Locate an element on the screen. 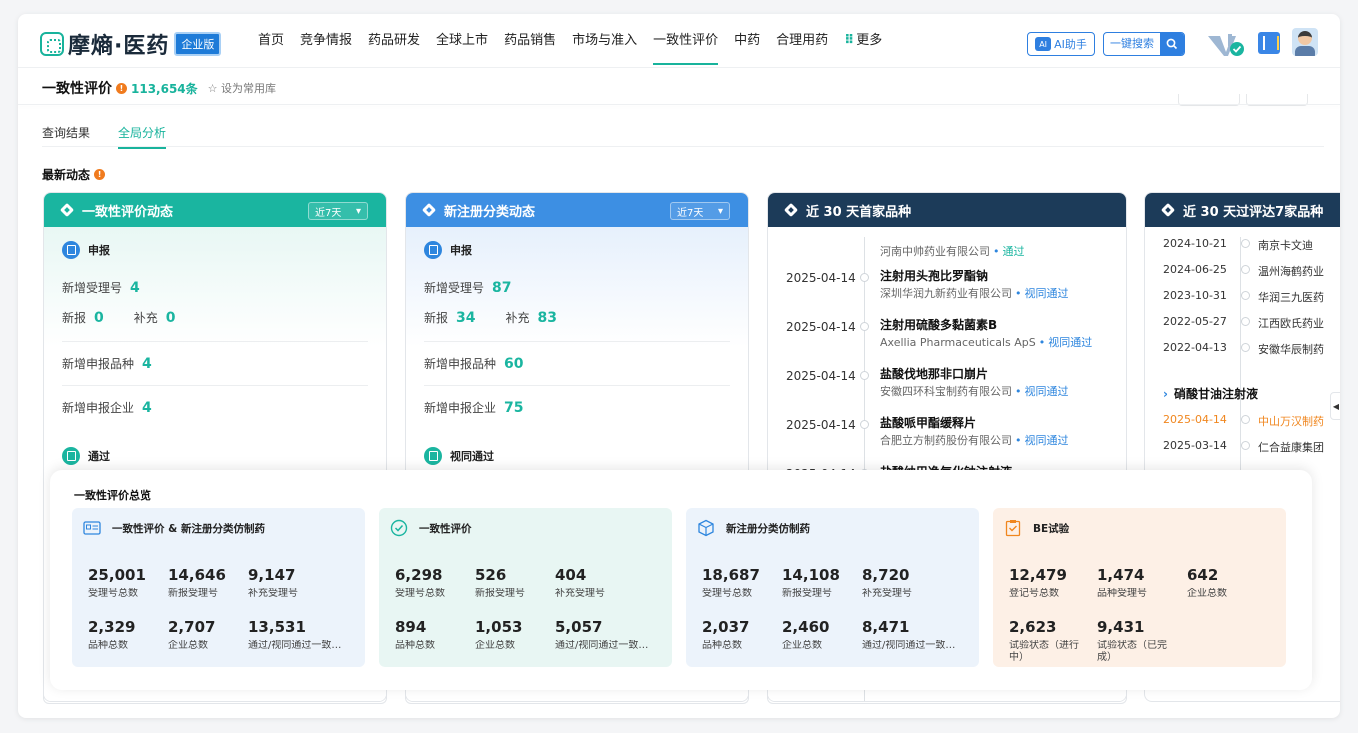 The image size is (1358, 733). stat-value: 34 is located at coordinates (465, 318).